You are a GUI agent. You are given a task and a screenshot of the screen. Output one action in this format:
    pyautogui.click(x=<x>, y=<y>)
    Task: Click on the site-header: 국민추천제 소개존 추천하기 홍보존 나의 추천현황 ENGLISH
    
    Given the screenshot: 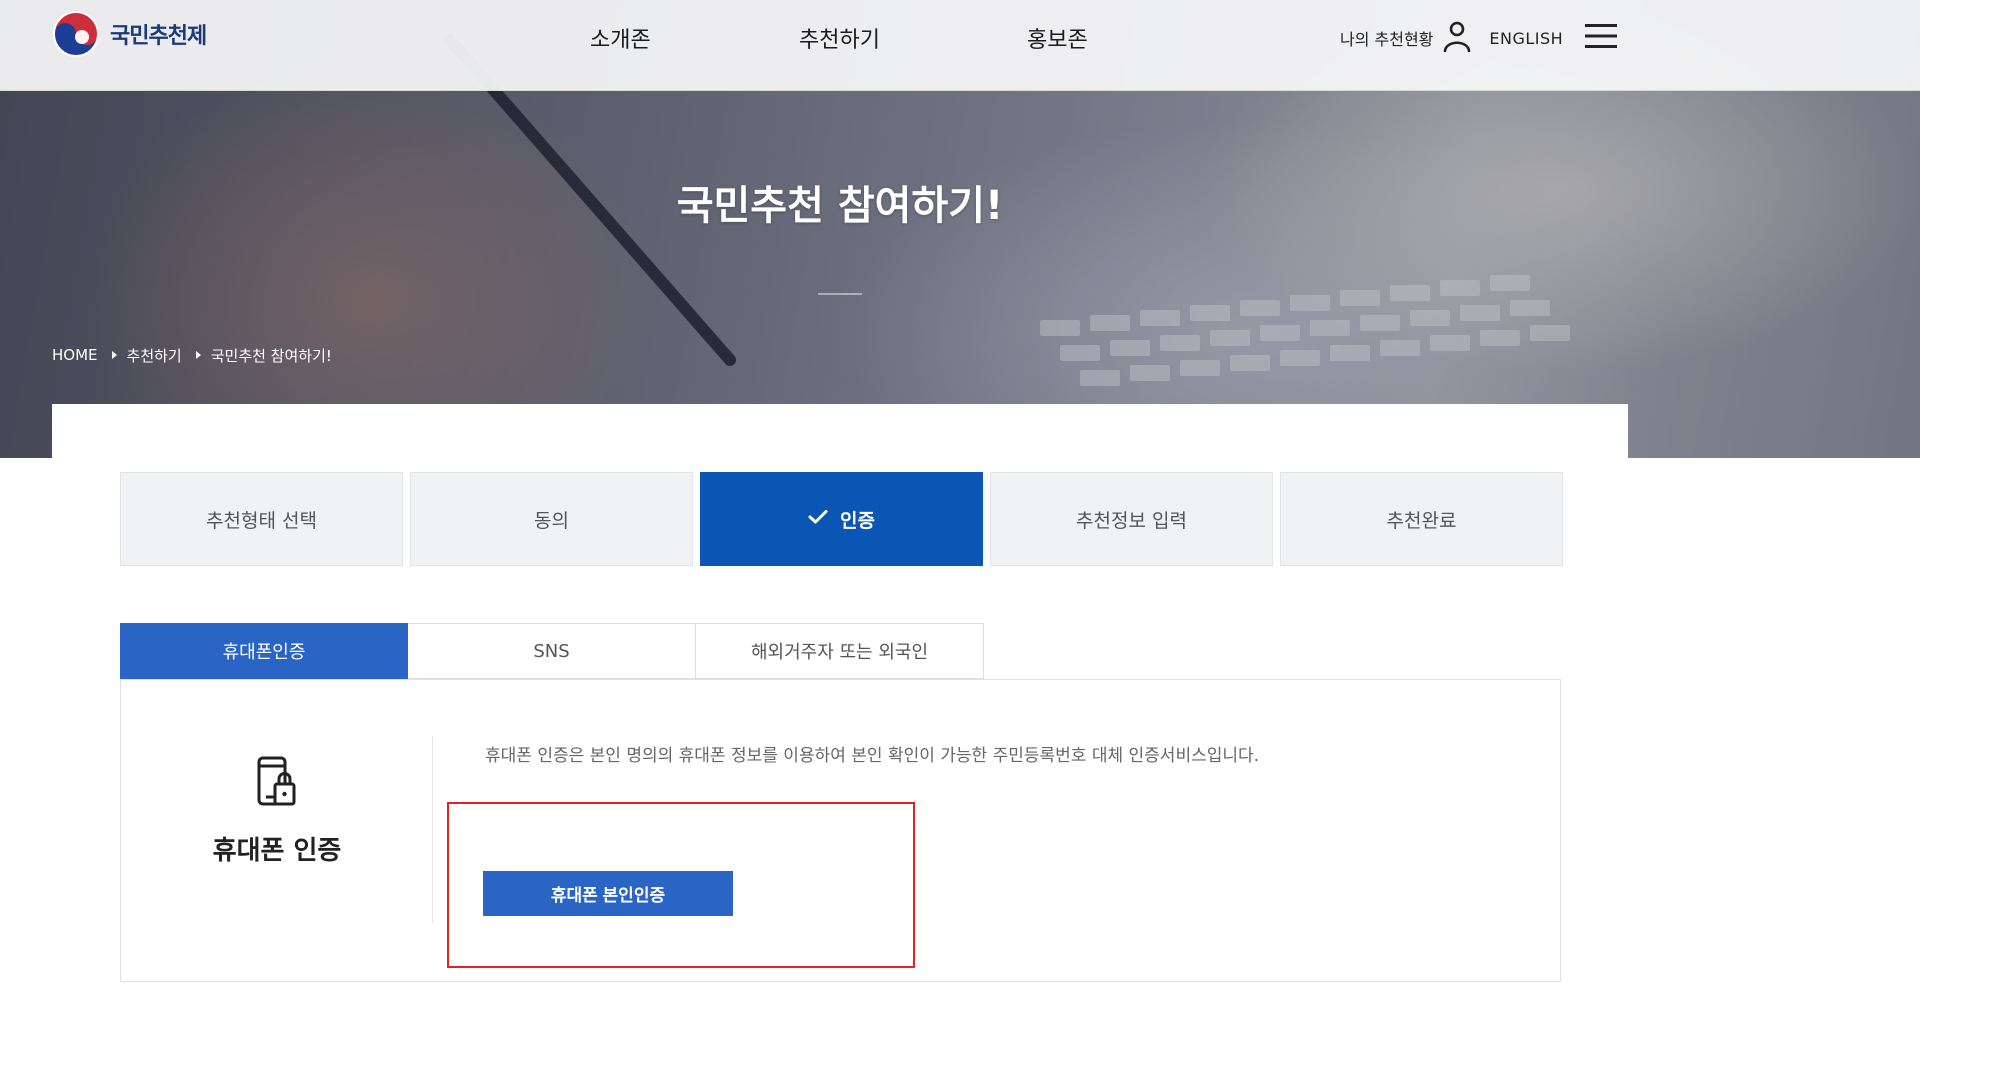 What is the action you would take?
    pyautogui.click(x=995, y=45)
    